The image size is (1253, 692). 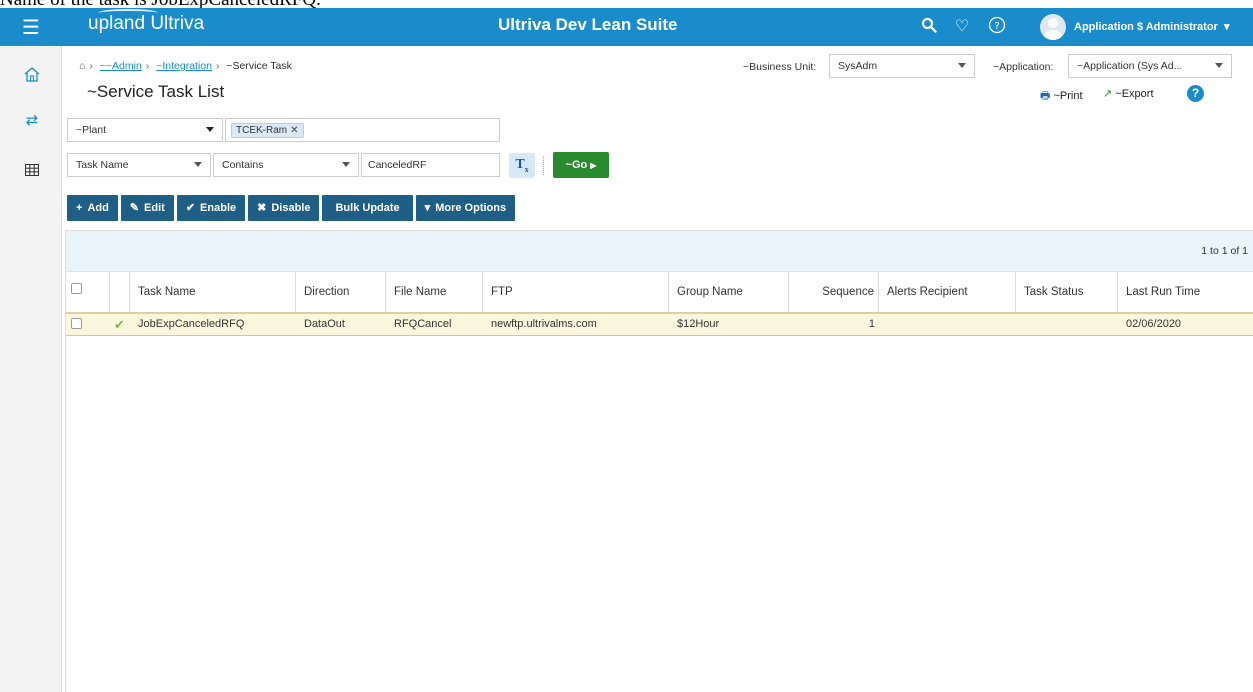 I want to click on home-icon, so click(x=32, y=74).